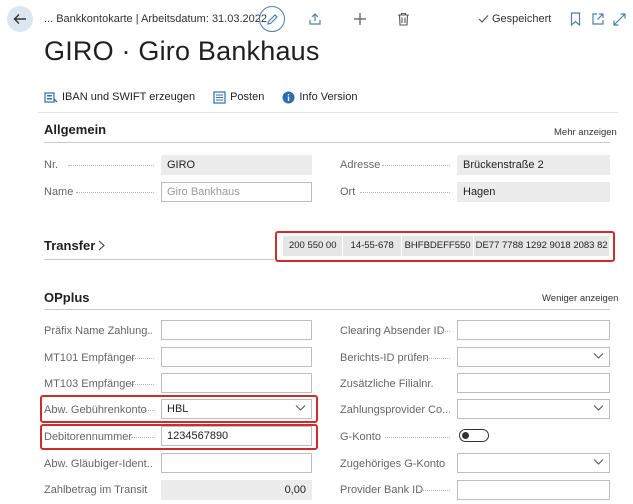  Describe the element at coordinates (236, 490) in the screenshot. I see `field-zahlbetrag: 0,00` at that location.